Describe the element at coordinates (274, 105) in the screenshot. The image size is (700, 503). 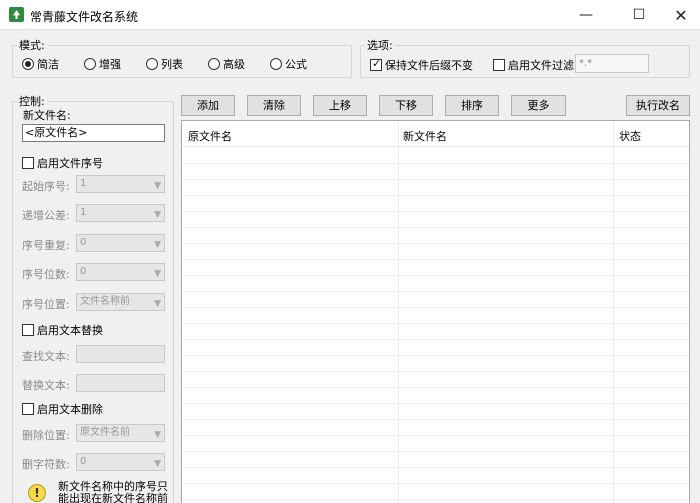
I see `clear-button: 清除` at that location.